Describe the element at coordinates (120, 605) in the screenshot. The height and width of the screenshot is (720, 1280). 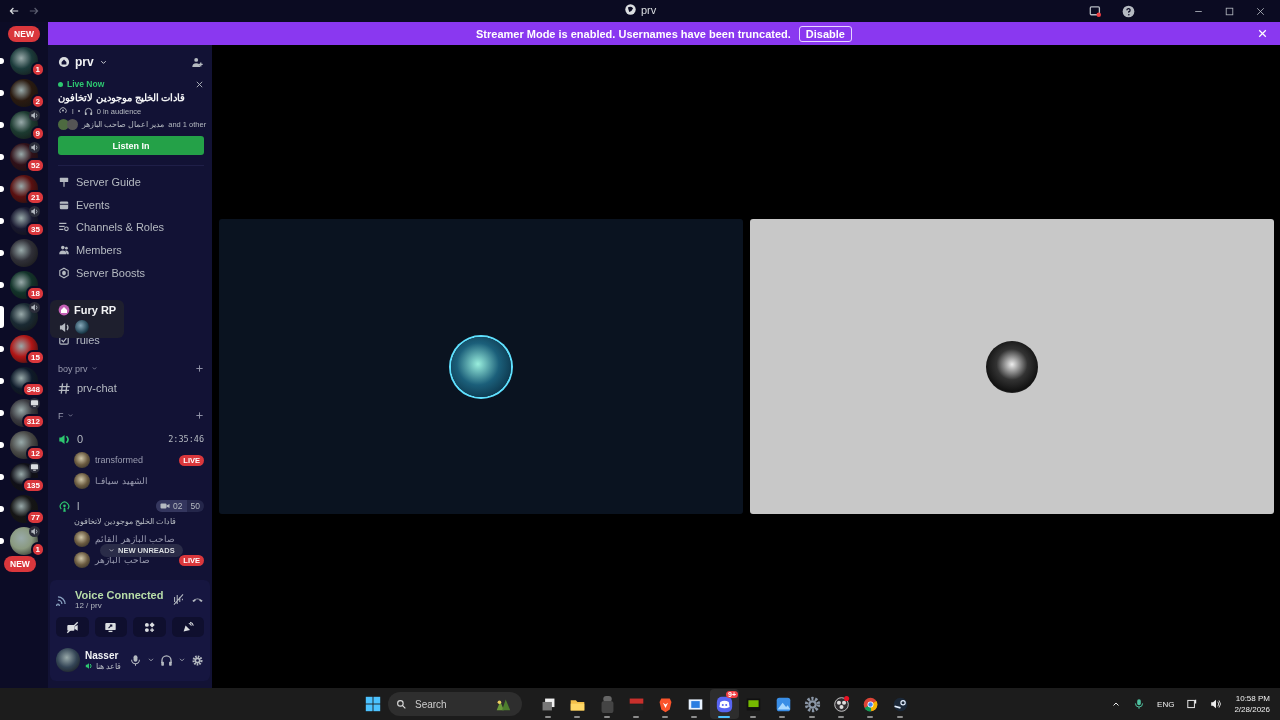
I see `voice-channel: 12 / prv` at that location.